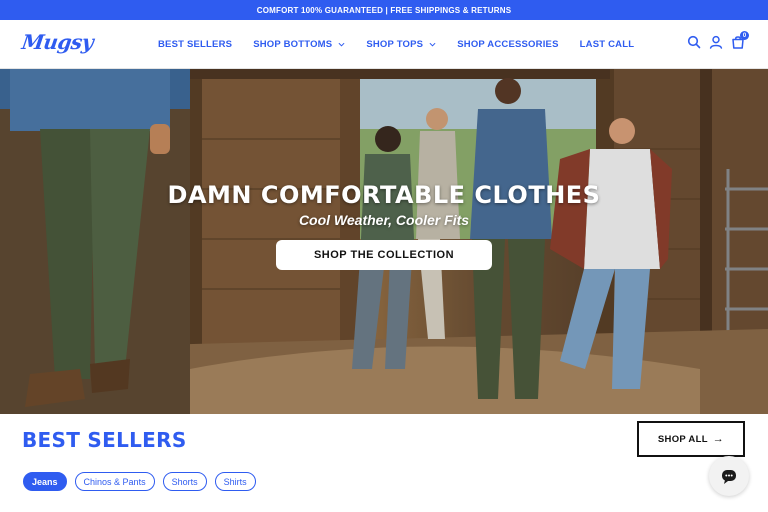 Image resolution: width=768 pixels, height=512 pixels. I want to click on nav-label: BEST SELLERS, so click(195, 44).